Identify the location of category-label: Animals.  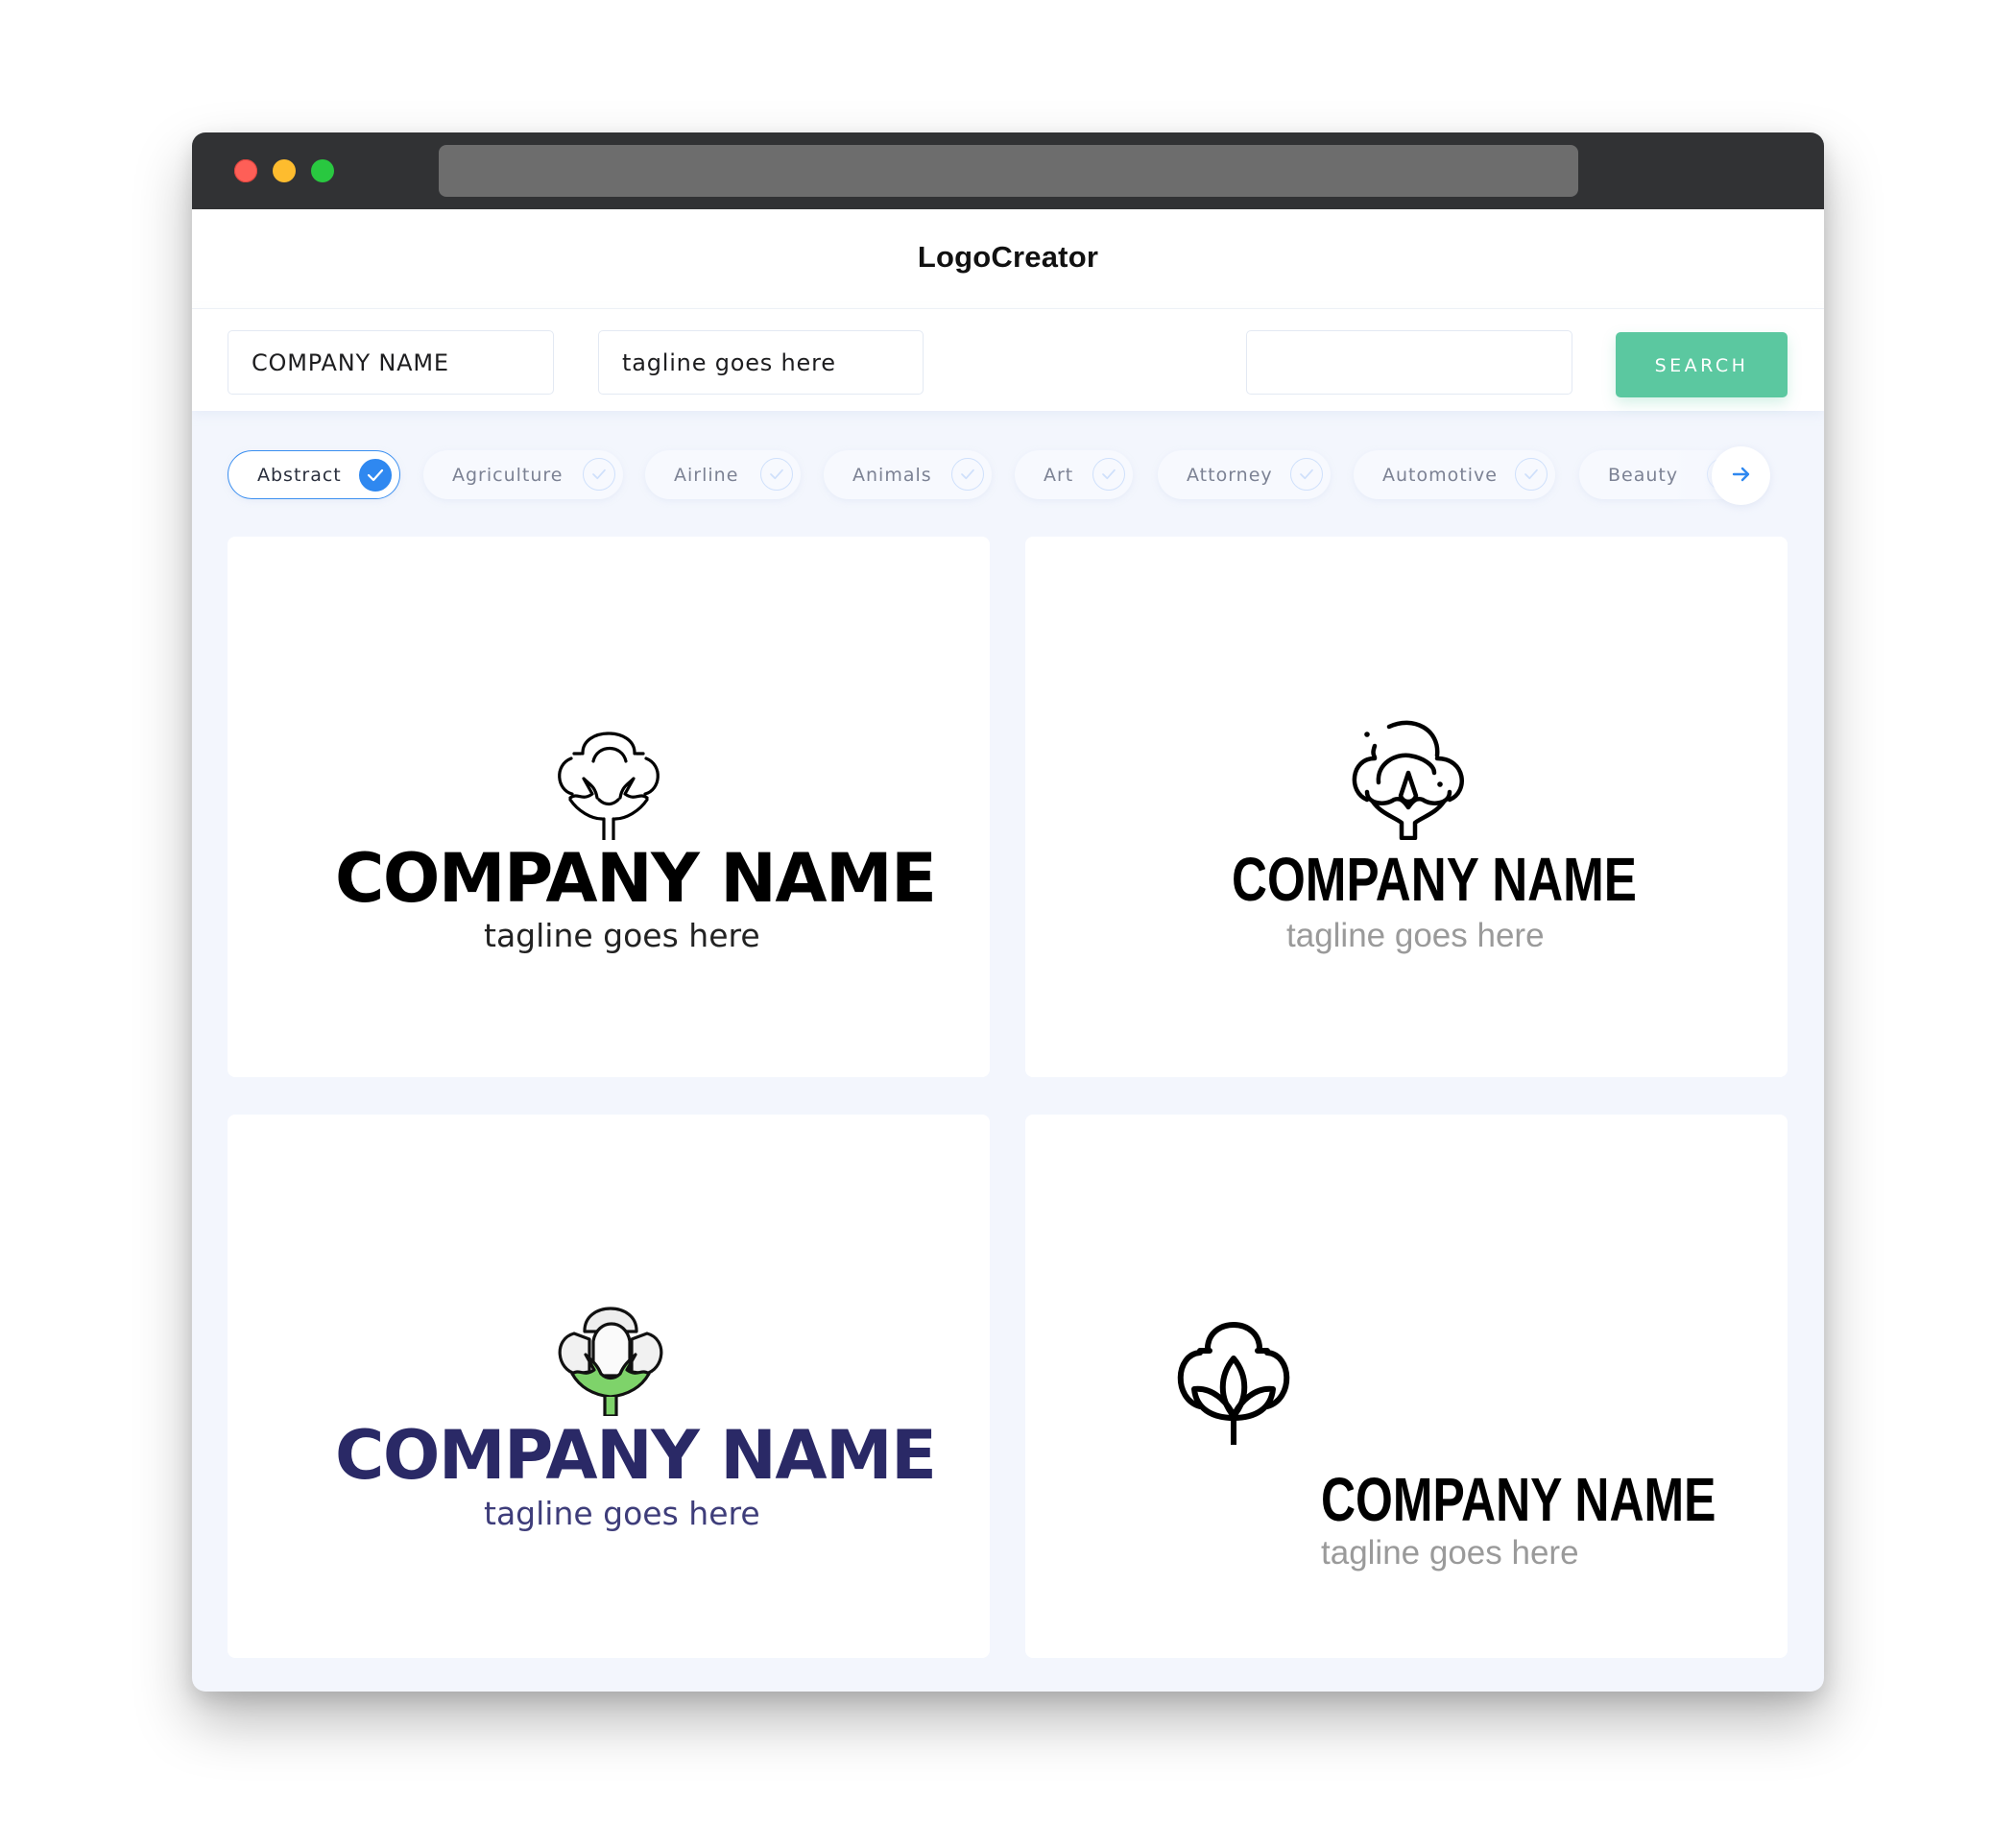
(892, 475).